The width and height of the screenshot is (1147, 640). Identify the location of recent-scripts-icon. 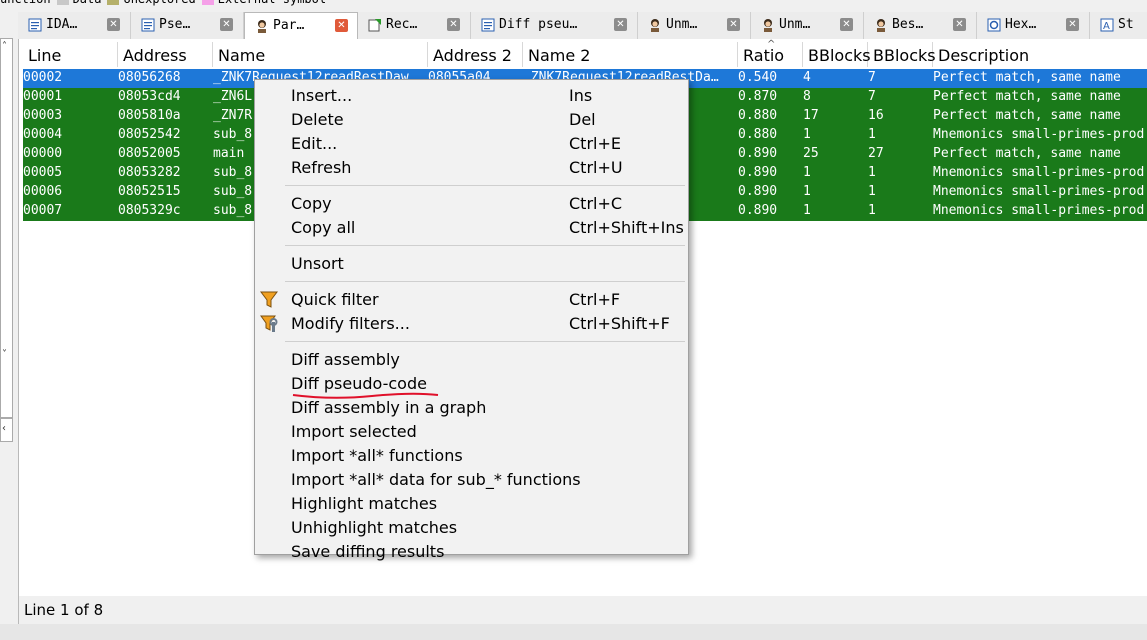
(375, 24).